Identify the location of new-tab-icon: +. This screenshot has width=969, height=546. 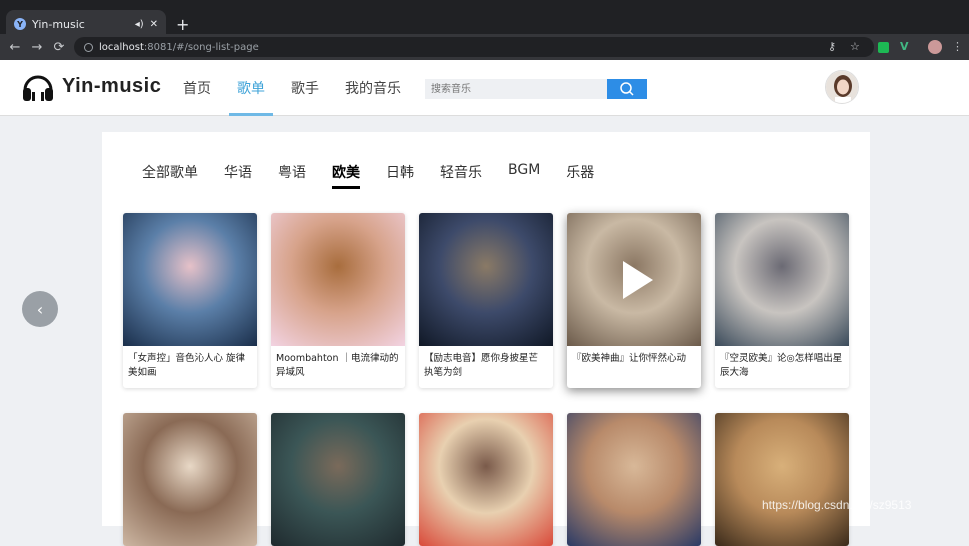
(182, 24).